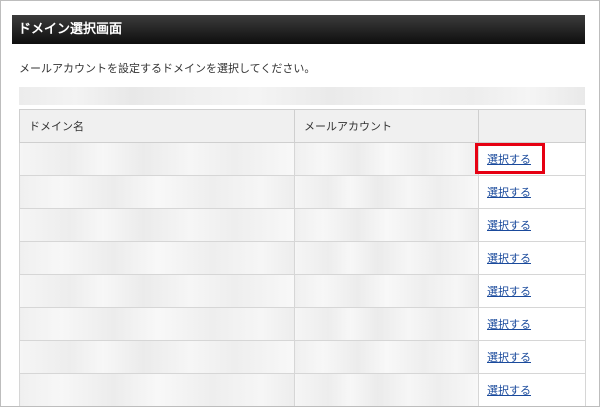 This screenshot has width=600, height=407. What do you see at coordinates (167, 68) in the screenshot?
I see `page-description: メールアカウントを設定するドメインを選択してください。` at bounding box center [167, 68].